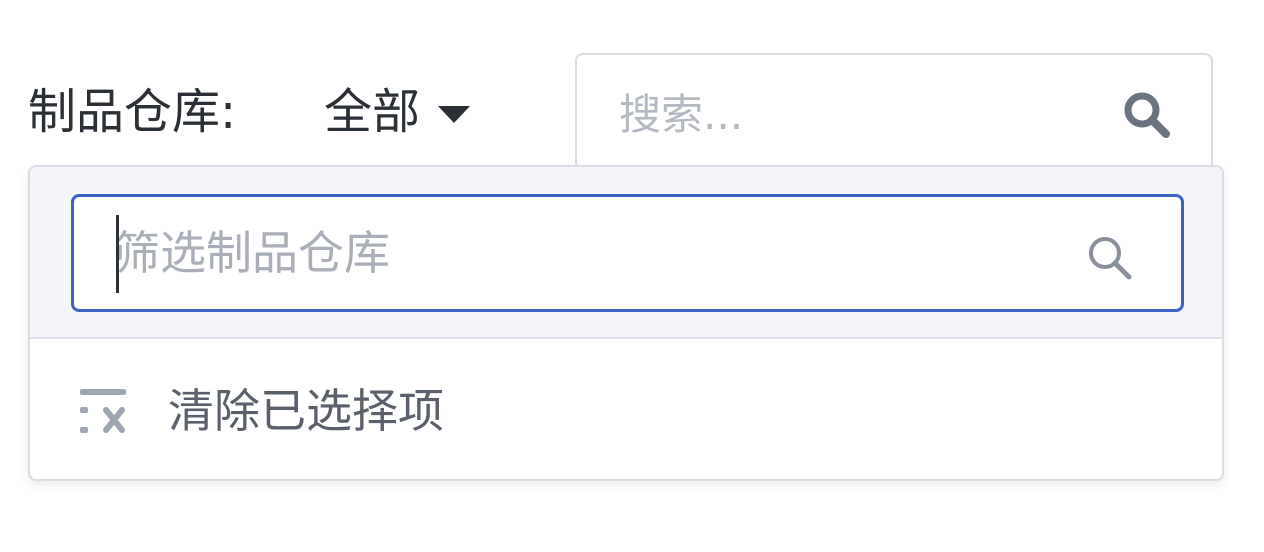  I want to click on clear-selection-label: 清除已选择项, so click(306, 411).